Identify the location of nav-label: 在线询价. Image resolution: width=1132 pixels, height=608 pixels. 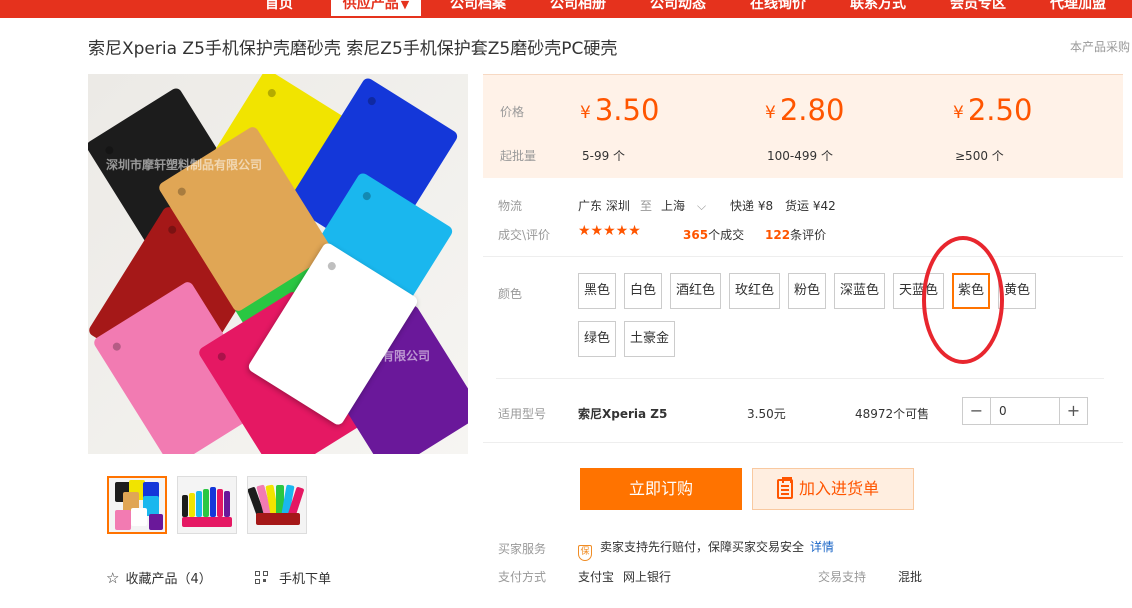
(778, 6).